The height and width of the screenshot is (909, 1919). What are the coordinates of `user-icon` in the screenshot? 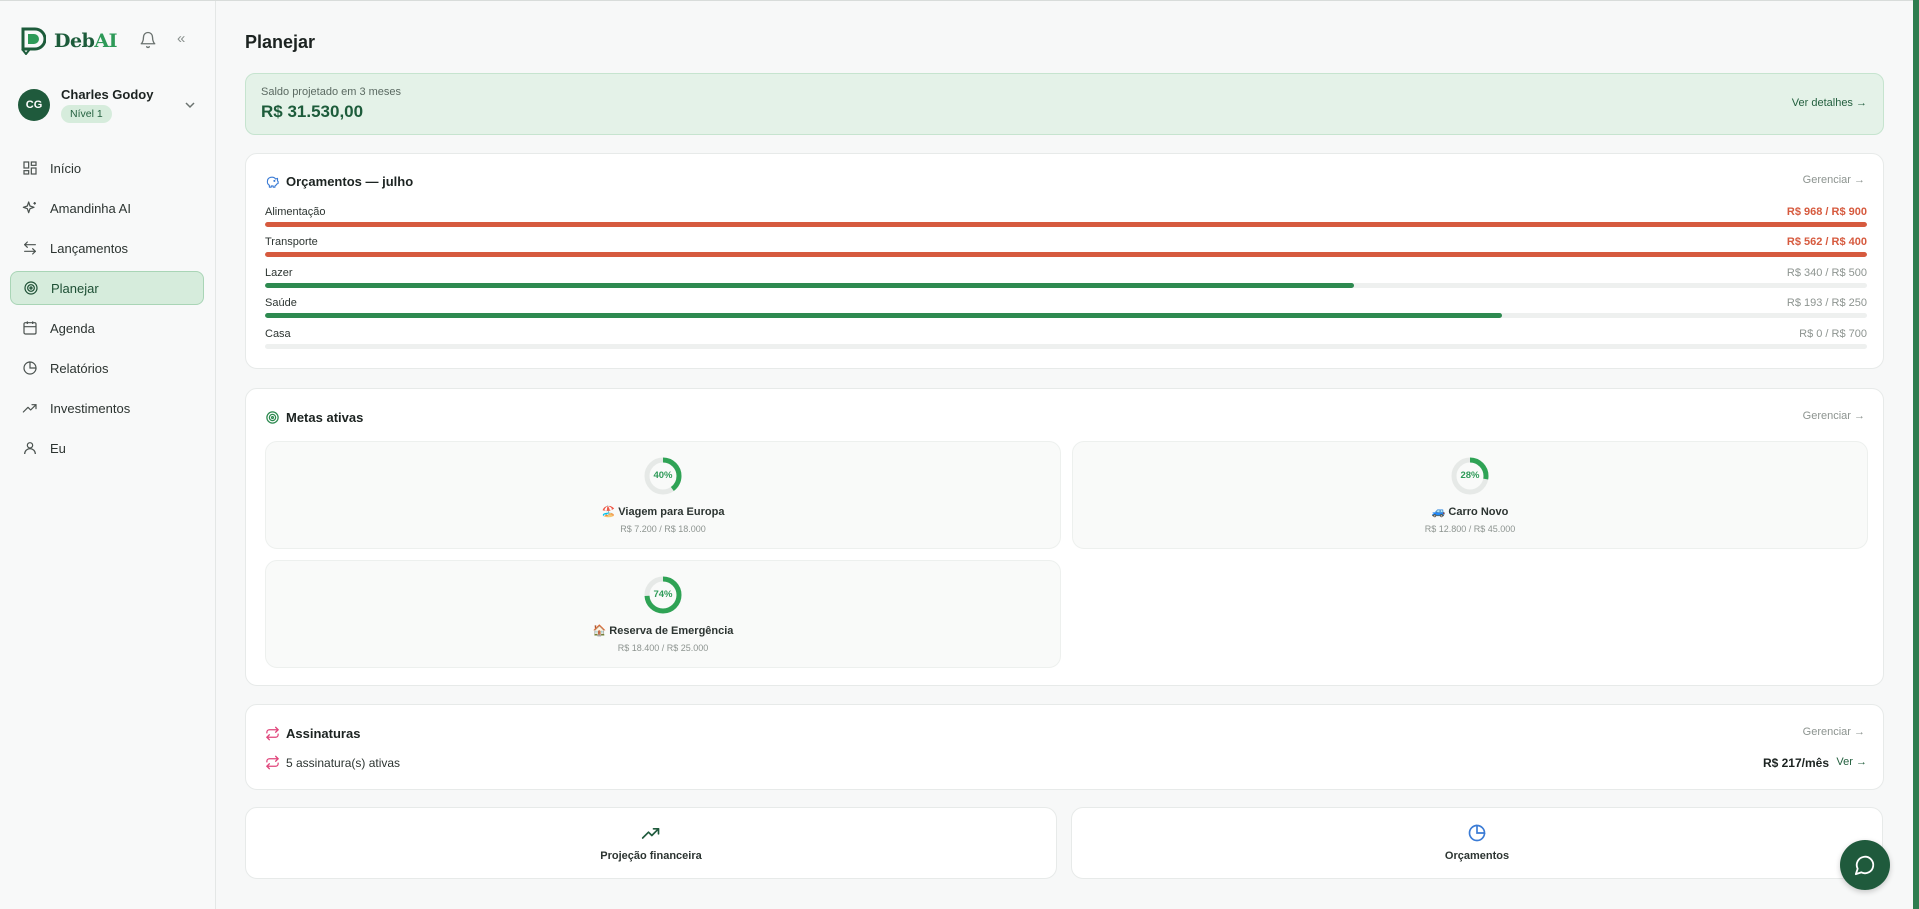 It's located at (30, 448).